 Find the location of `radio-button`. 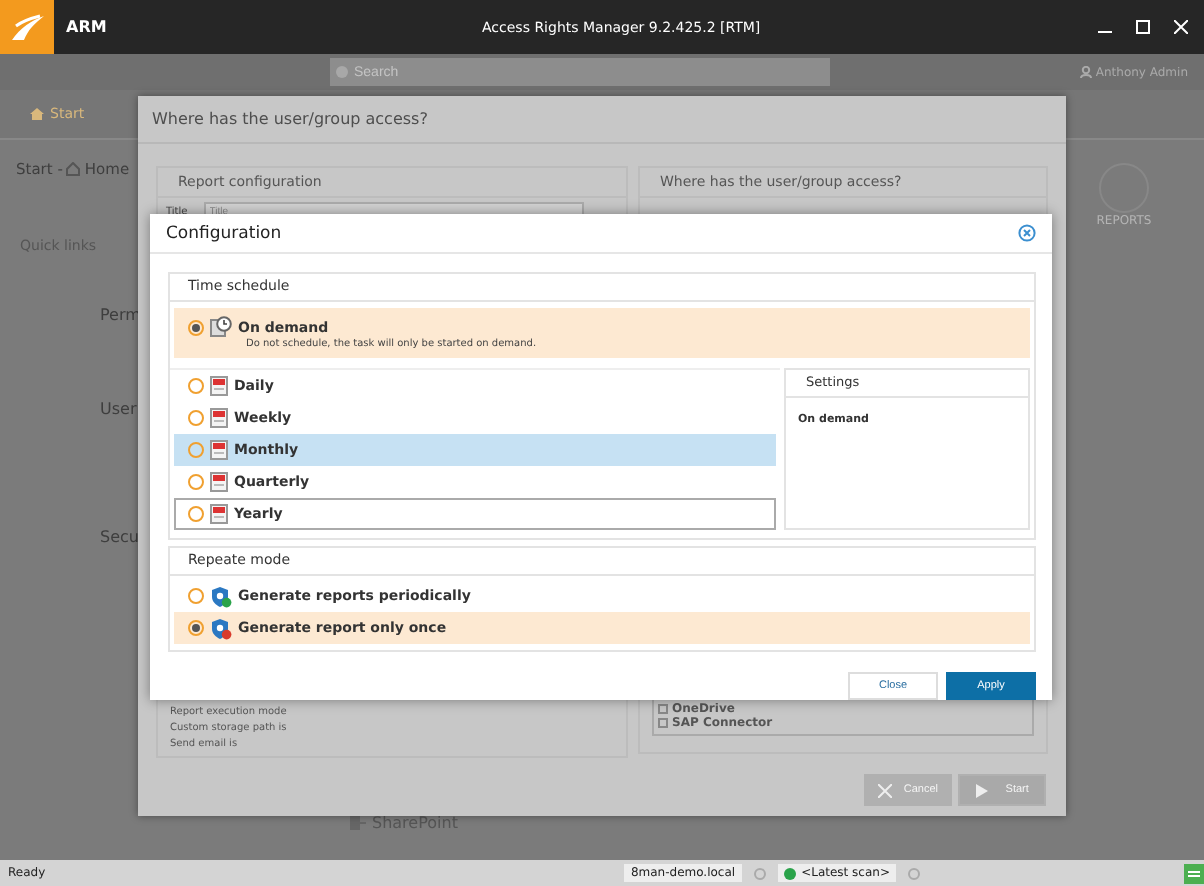

radio-button is located at coordinates (196, 327).